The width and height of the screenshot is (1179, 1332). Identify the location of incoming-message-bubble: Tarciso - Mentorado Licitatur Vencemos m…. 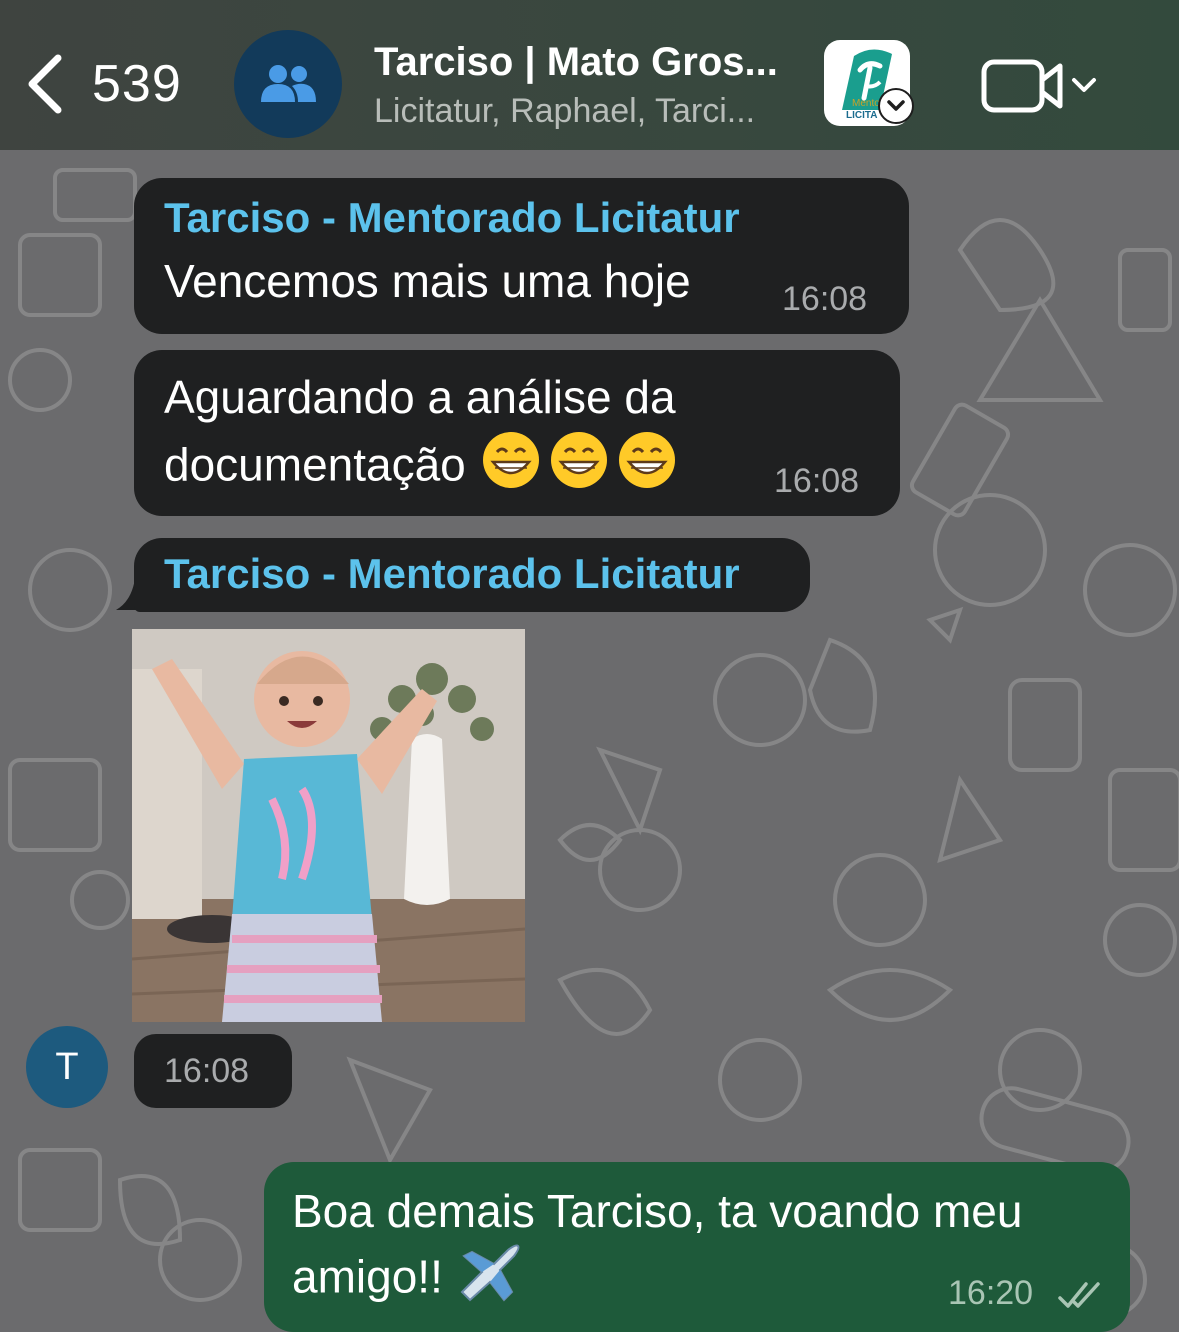
(521, 256).